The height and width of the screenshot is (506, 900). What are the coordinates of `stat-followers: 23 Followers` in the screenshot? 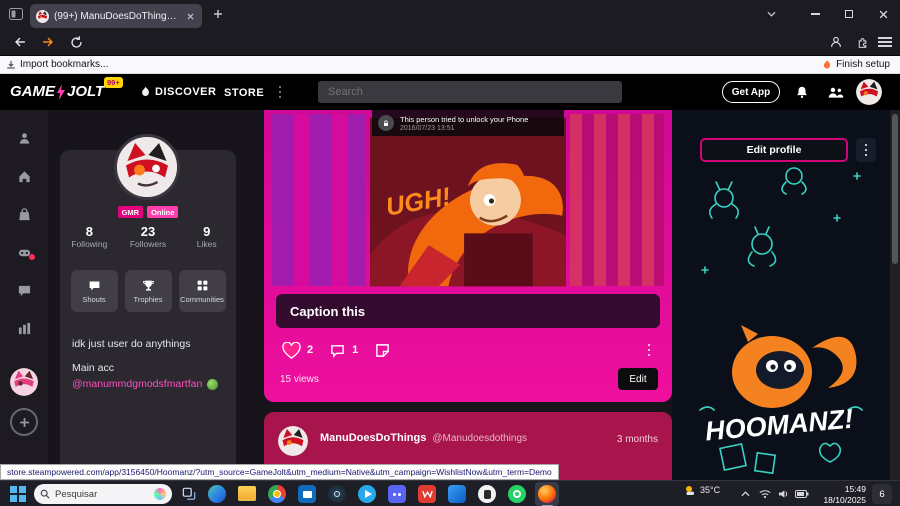 It's located at (148, 236).